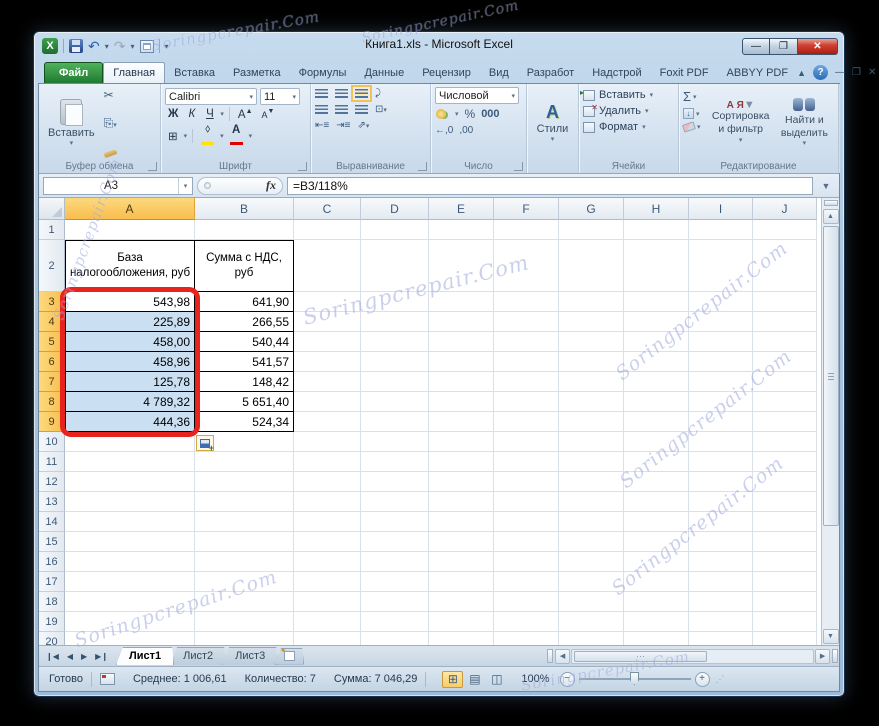 The image size is (879, 726). Describe the element at coordinates (756, 46) in the screenshot. I see `minimize-button: —` at that location.